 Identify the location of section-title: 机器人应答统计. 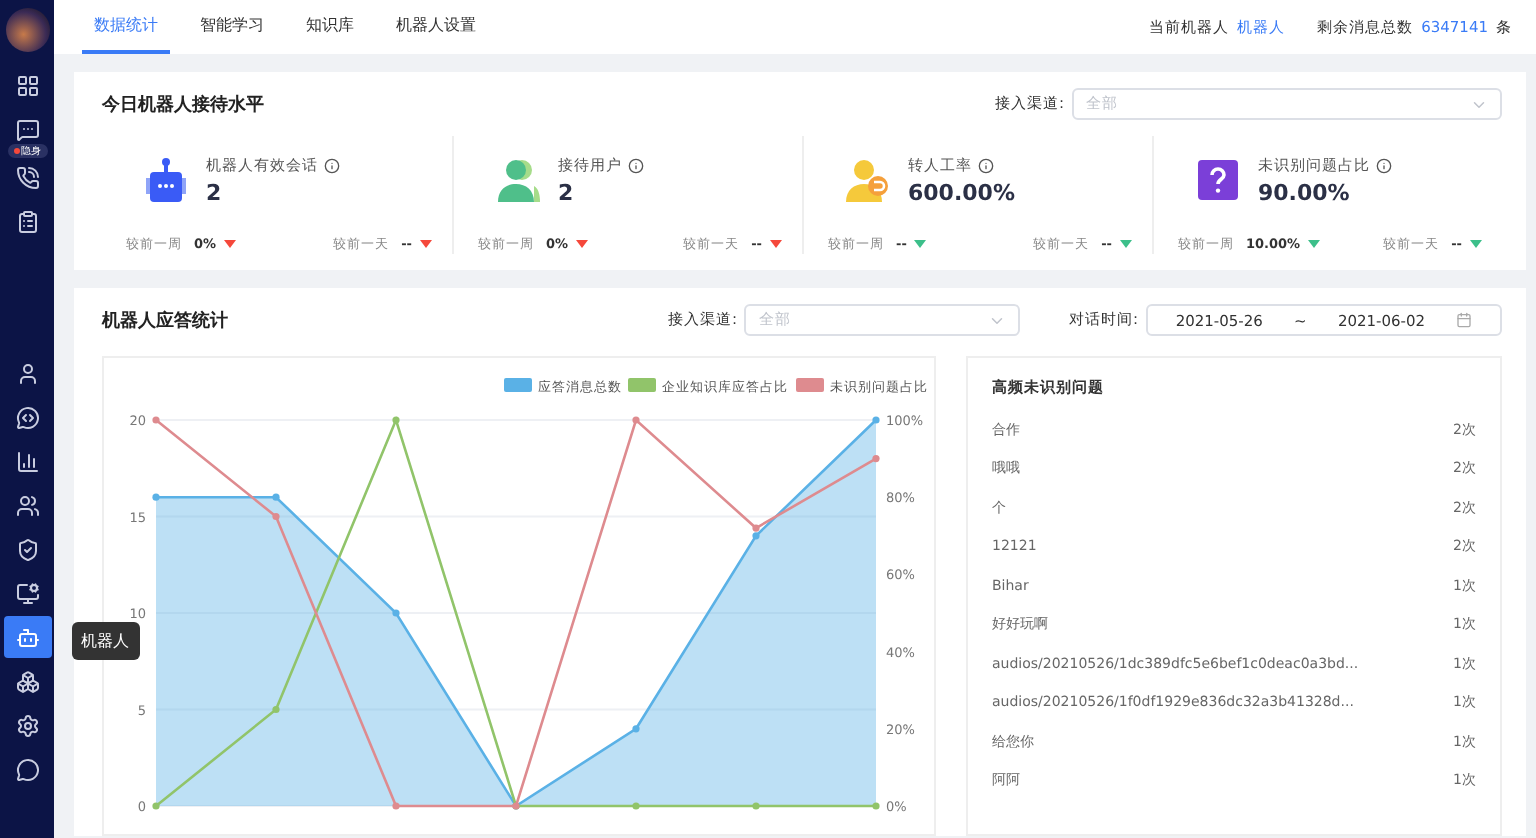
(165, 320).